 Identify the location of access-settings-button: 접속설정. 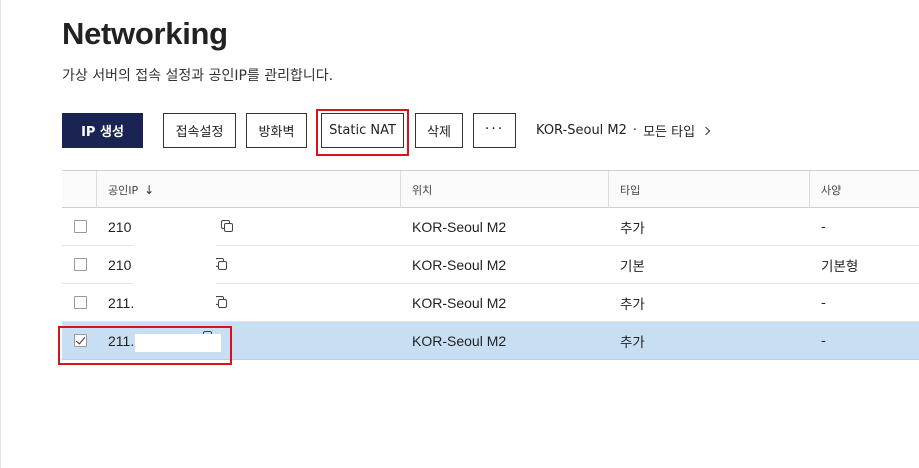
(199, 130).